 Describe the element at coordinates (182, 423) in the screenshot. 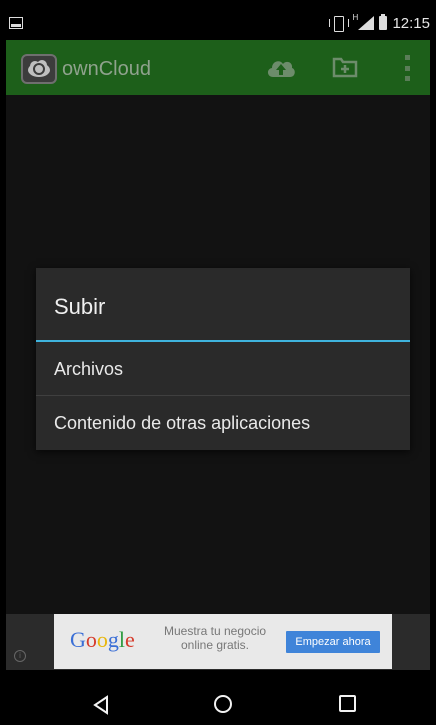

I see `dialog-item-label: Contenido de otras aplicaciones` at that location.